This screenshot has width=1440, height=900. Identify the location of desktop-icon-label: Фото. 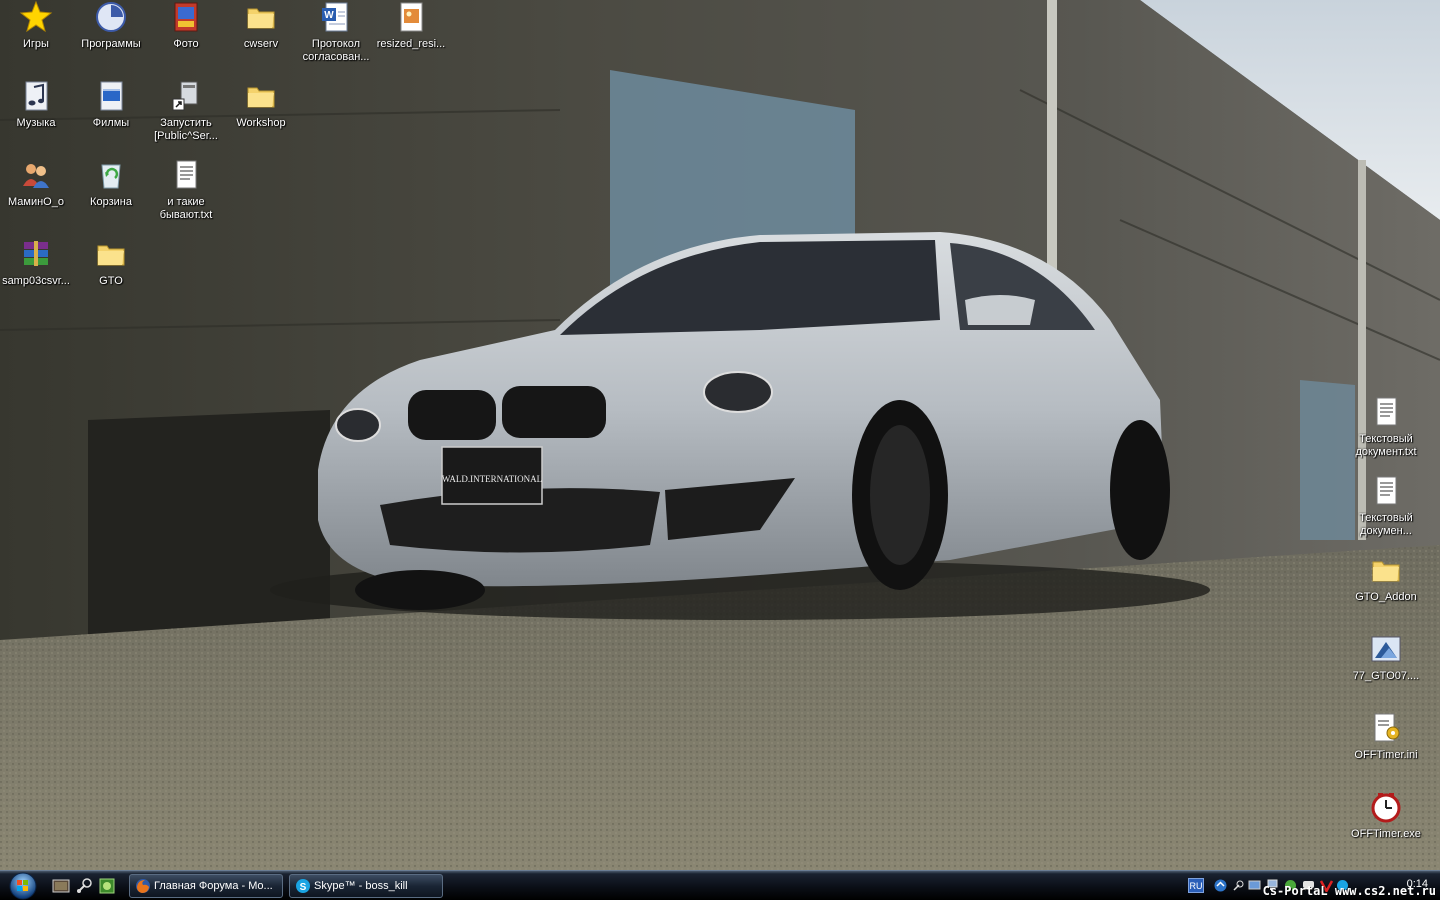
(186, 44).